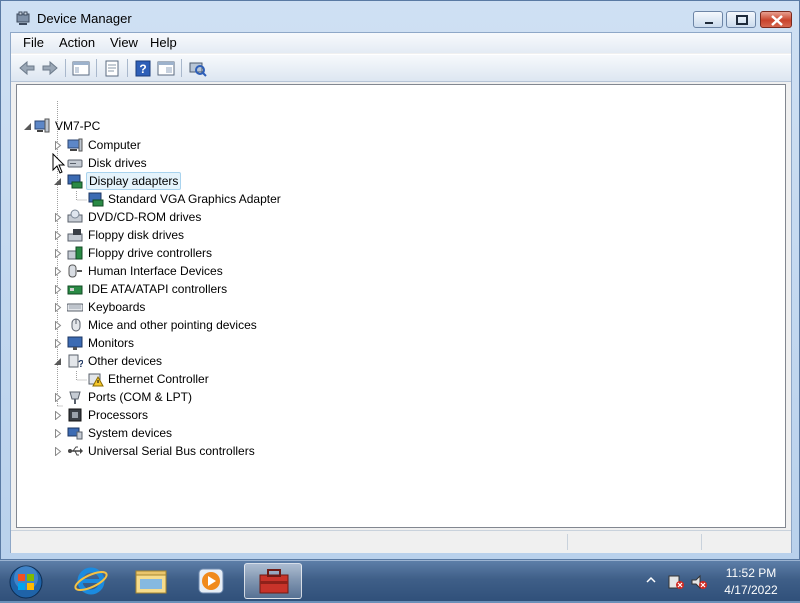  What do you see at coordinates (124, 43) in the screenshot?
I see `menu-view: View` at bounding box center [124, 43].